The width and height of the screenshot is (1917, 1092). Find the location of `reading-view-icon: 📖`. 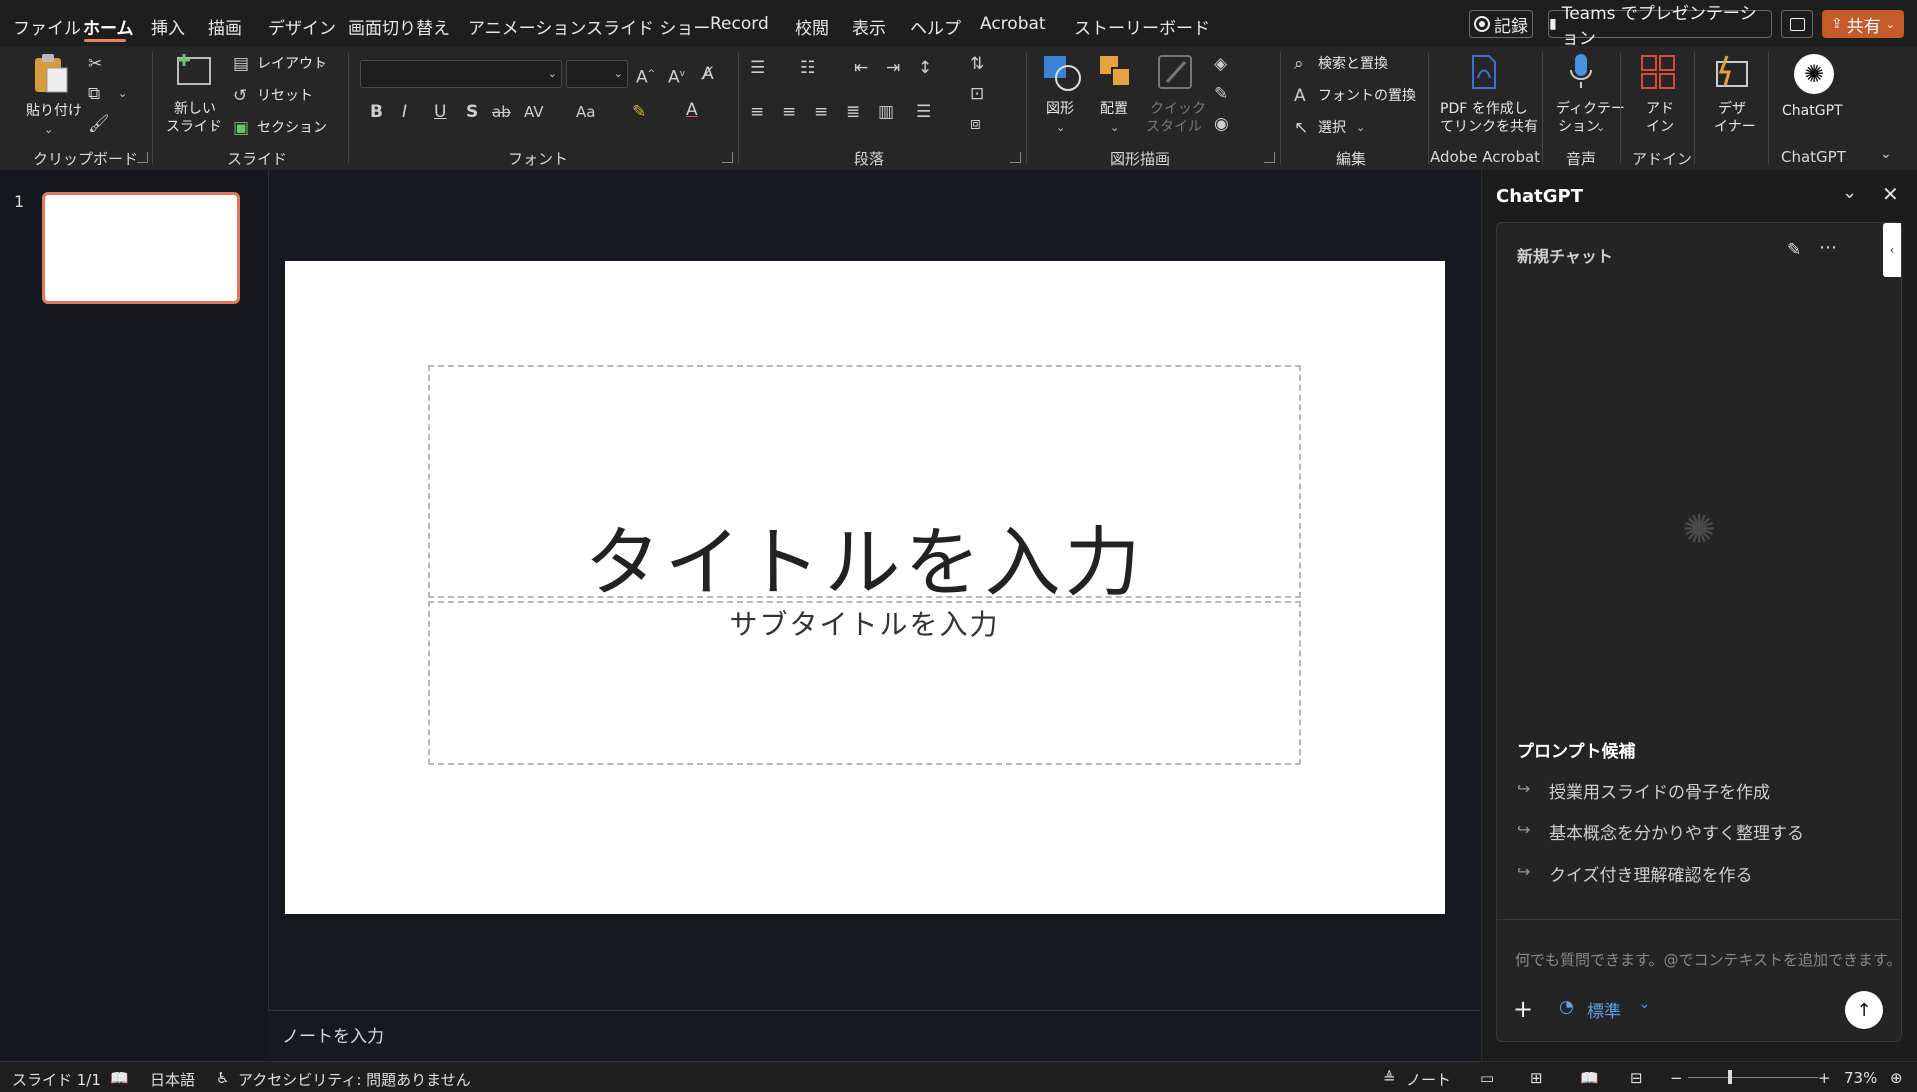

reading-view-icon: 📖 is located at coordinates (1589, 1078).